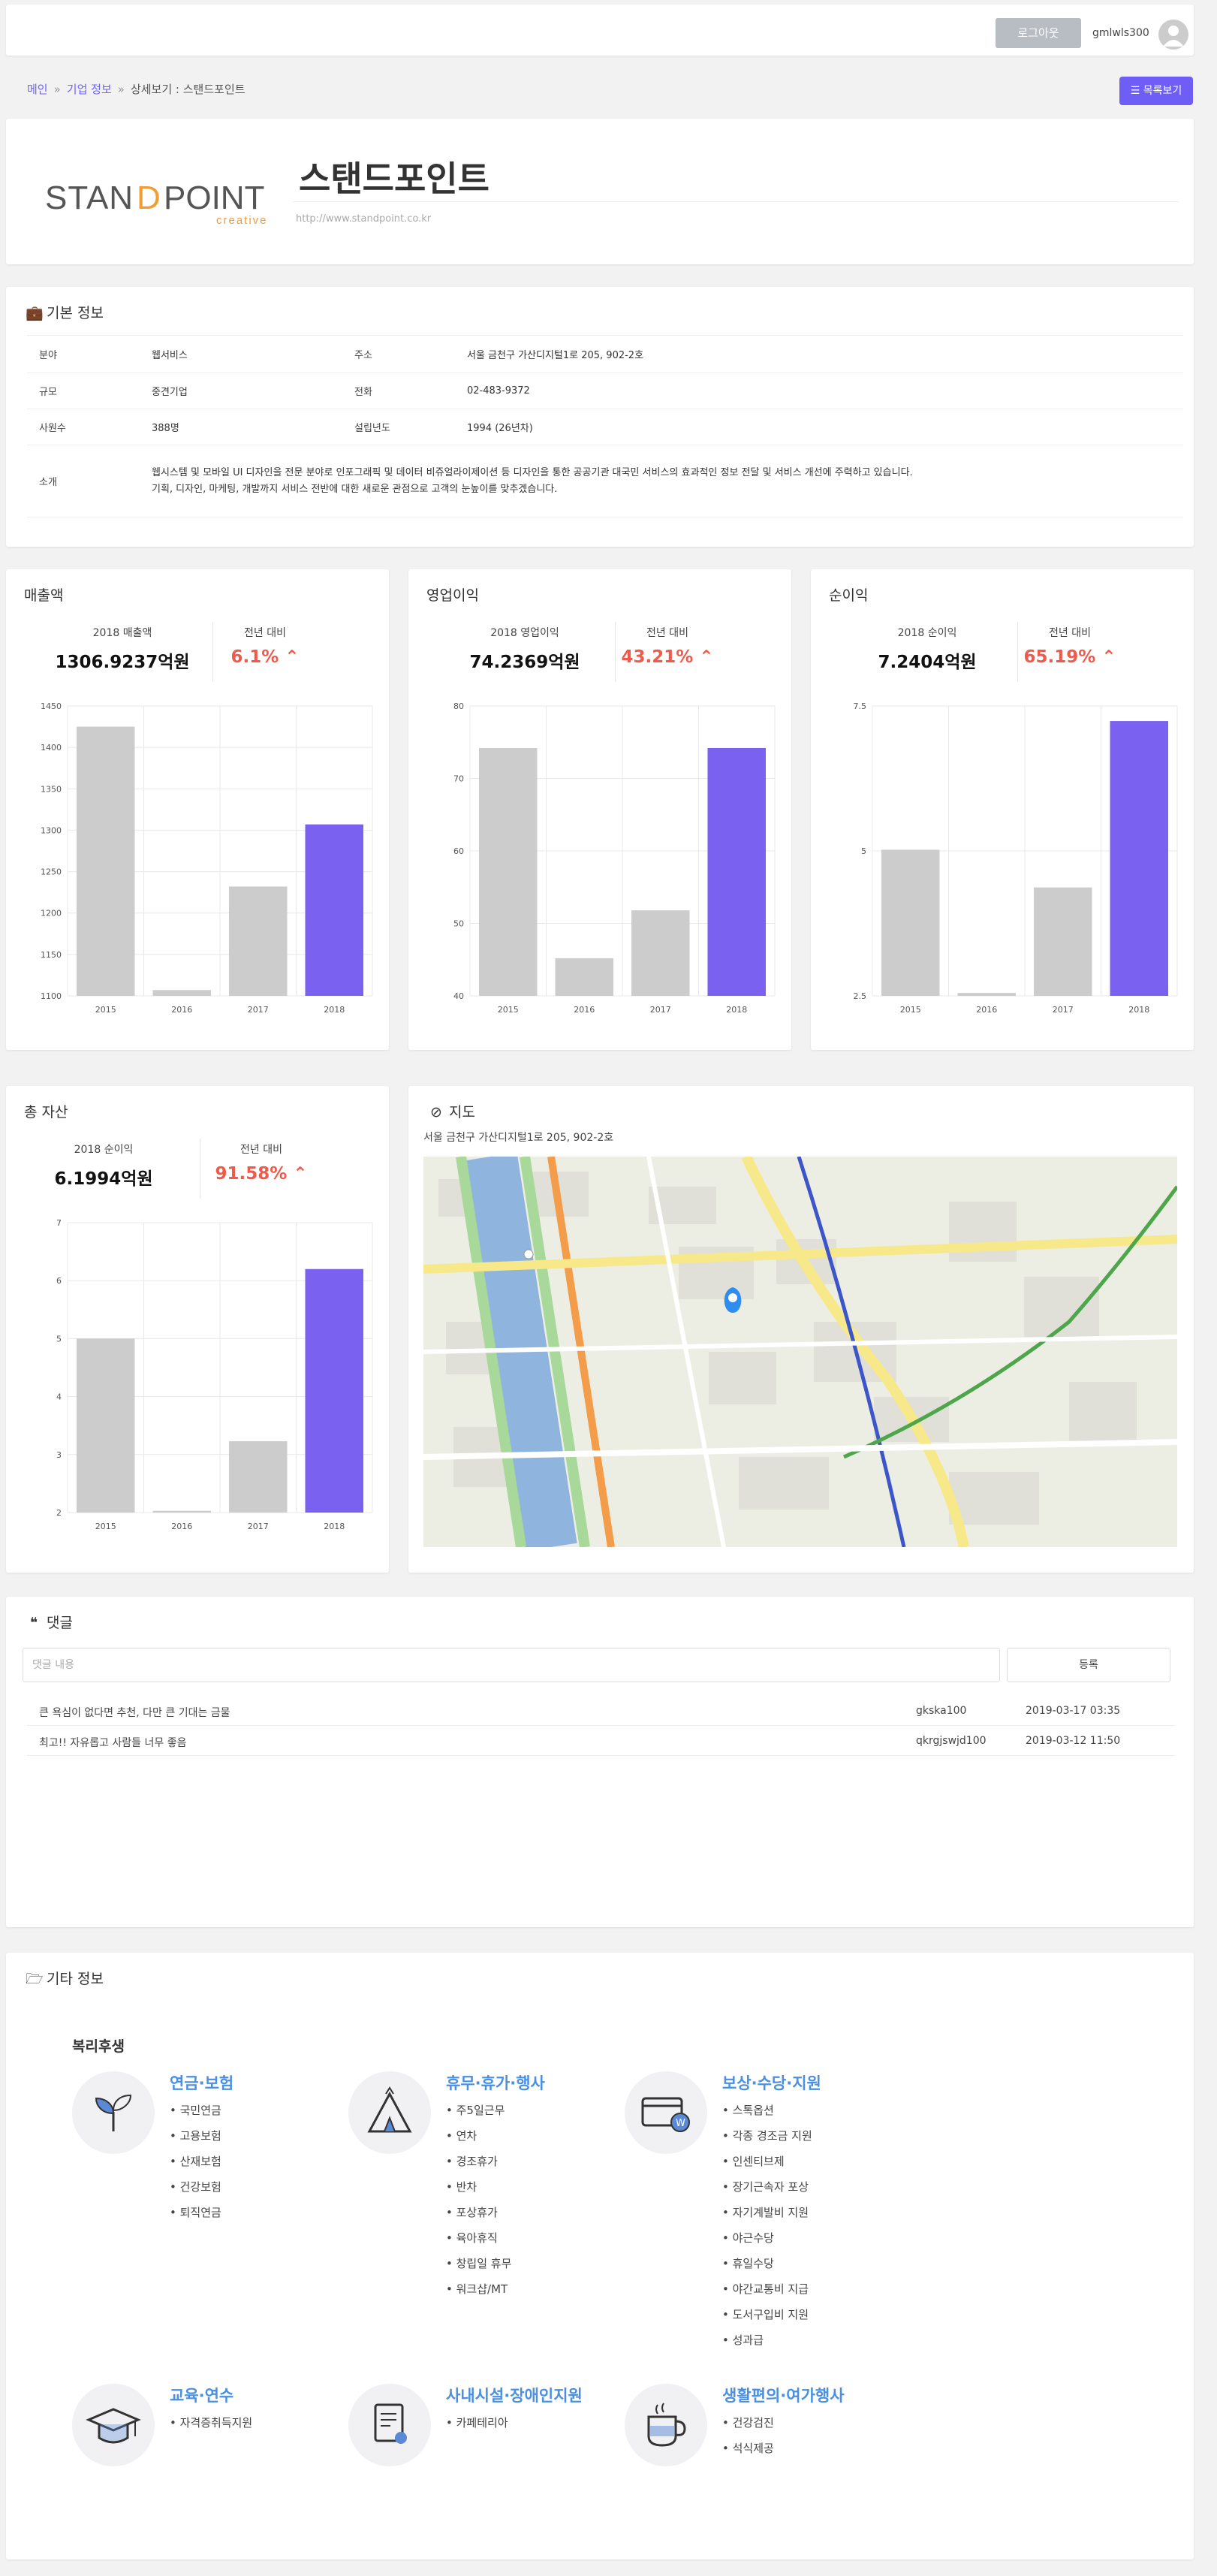 The width and height of the screenshot is (1217, 2576). I want to click on welfare-title: 복리후생, so click(98, 2047).